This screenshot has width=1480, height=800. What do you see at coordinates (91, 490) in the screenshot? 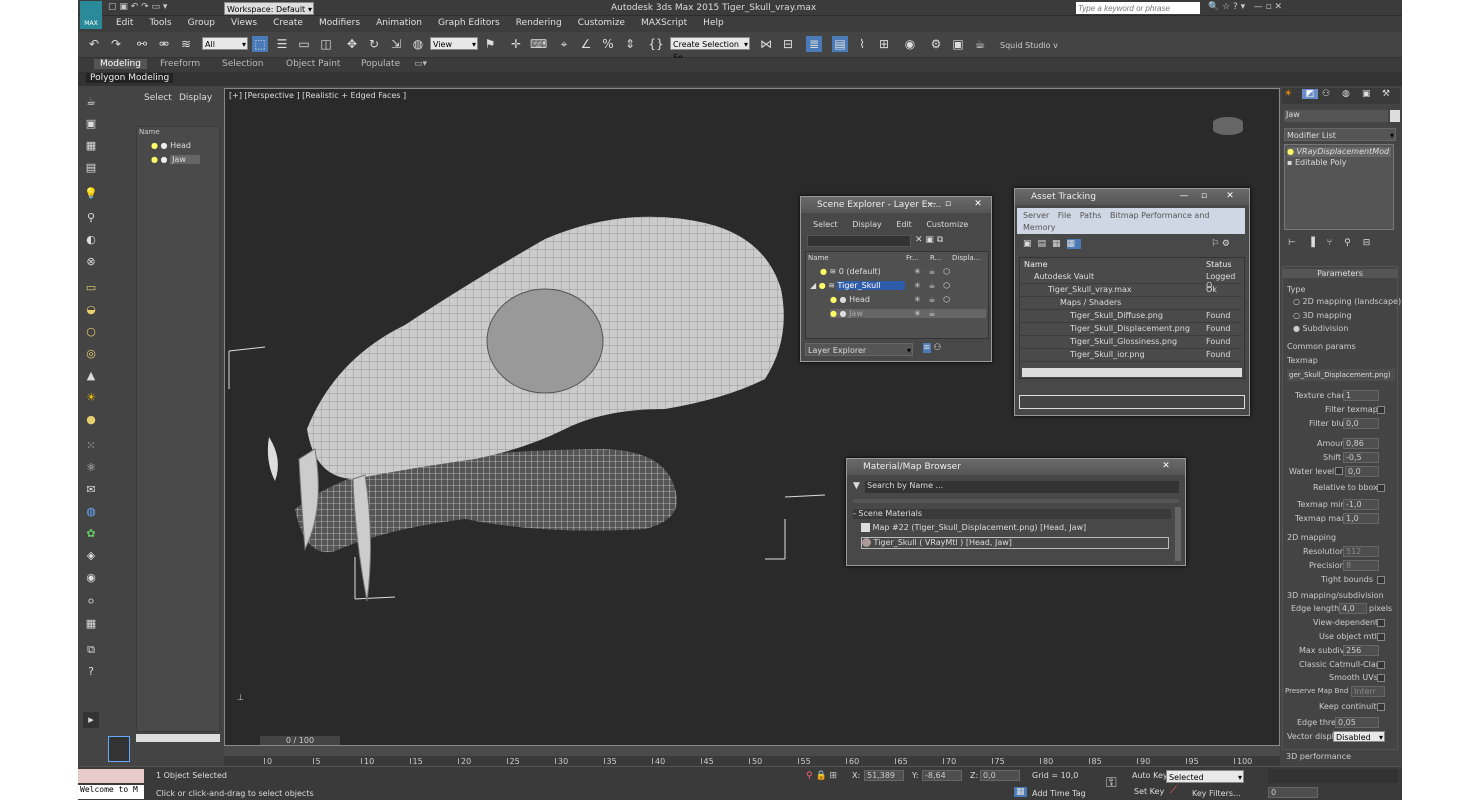
I see `envelope-icon: ✉` at bounding box center [91, 490].